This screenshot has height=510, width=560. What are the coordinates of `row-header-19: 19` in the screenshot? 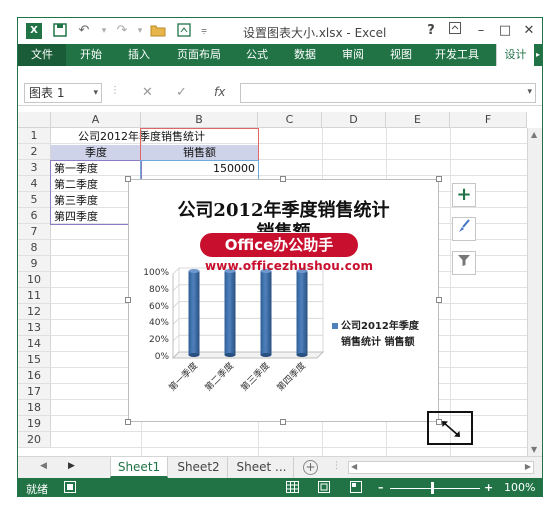 It's located at (34, 424).